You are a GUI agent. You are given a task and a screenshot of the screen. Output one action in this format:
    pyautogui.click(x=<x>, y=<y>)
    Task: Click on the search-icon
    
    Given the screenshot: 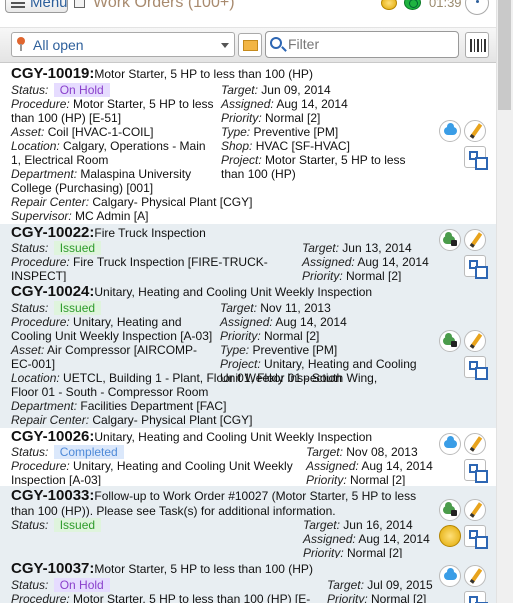 What is the action you would take?
    pyautogui.click(x=276, y=43)
    